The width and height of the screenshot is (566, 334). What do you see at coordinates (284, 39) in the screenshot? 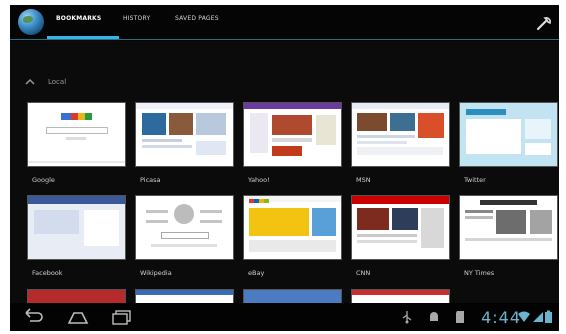
I see `action-bar-divider` at bounding box center [284, 39].